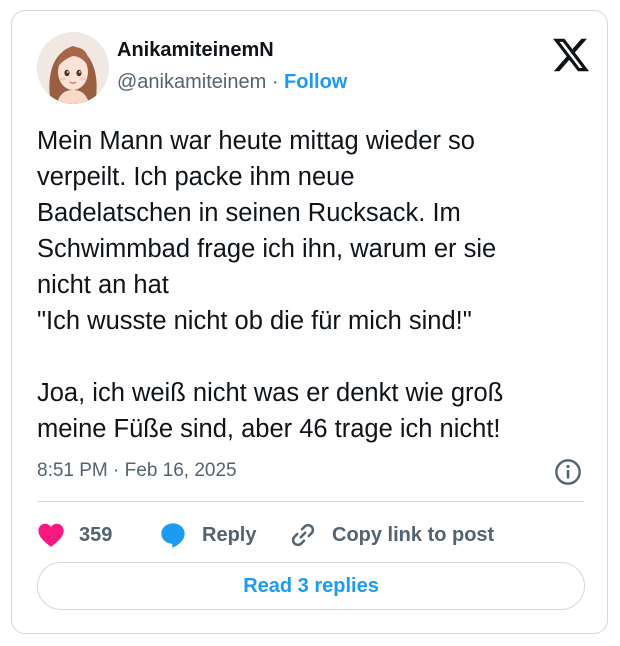 The width and height of the screenshot is (620, 646). I want to click on author-handle-row: @anikamiteinem · Follow, so click(232, 82).